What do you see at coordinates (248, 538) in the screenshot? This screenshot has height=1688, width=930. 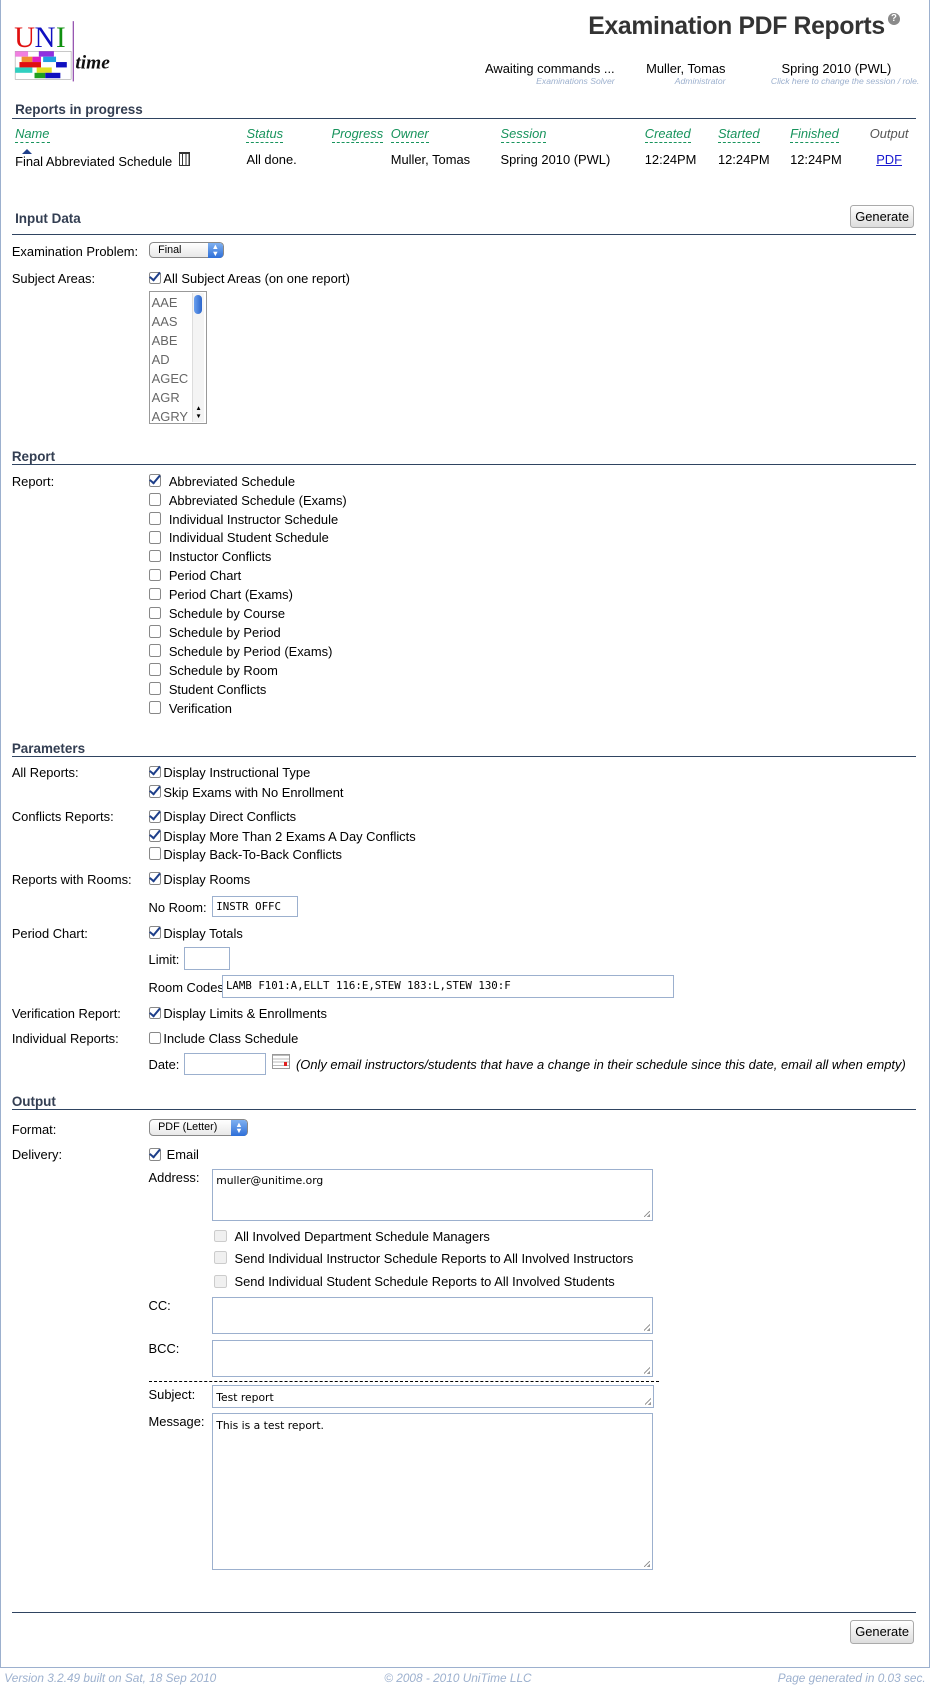 I see `report-option-label: Individual Student Schedule` at bounding box center [248, 538].